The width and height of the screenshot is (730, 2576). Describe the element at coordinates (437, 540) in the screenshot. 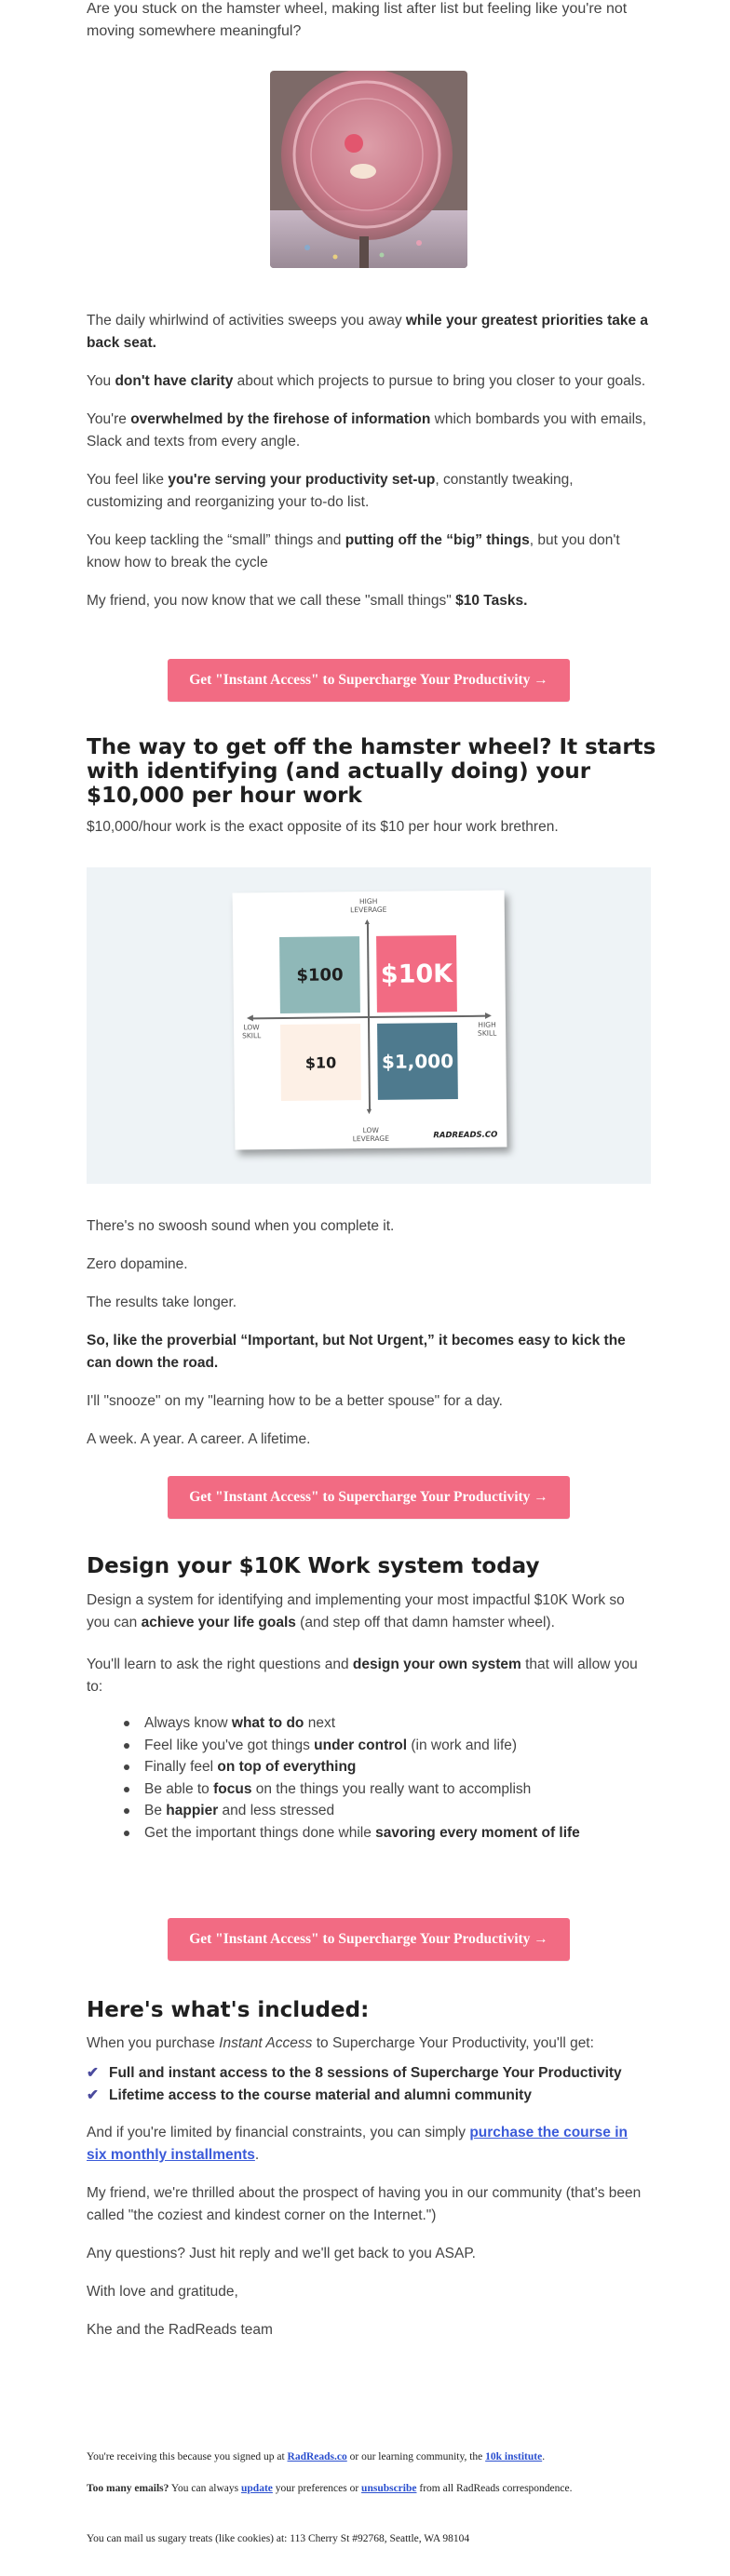

I see `emphasis: putting off the “big” things` at that location.